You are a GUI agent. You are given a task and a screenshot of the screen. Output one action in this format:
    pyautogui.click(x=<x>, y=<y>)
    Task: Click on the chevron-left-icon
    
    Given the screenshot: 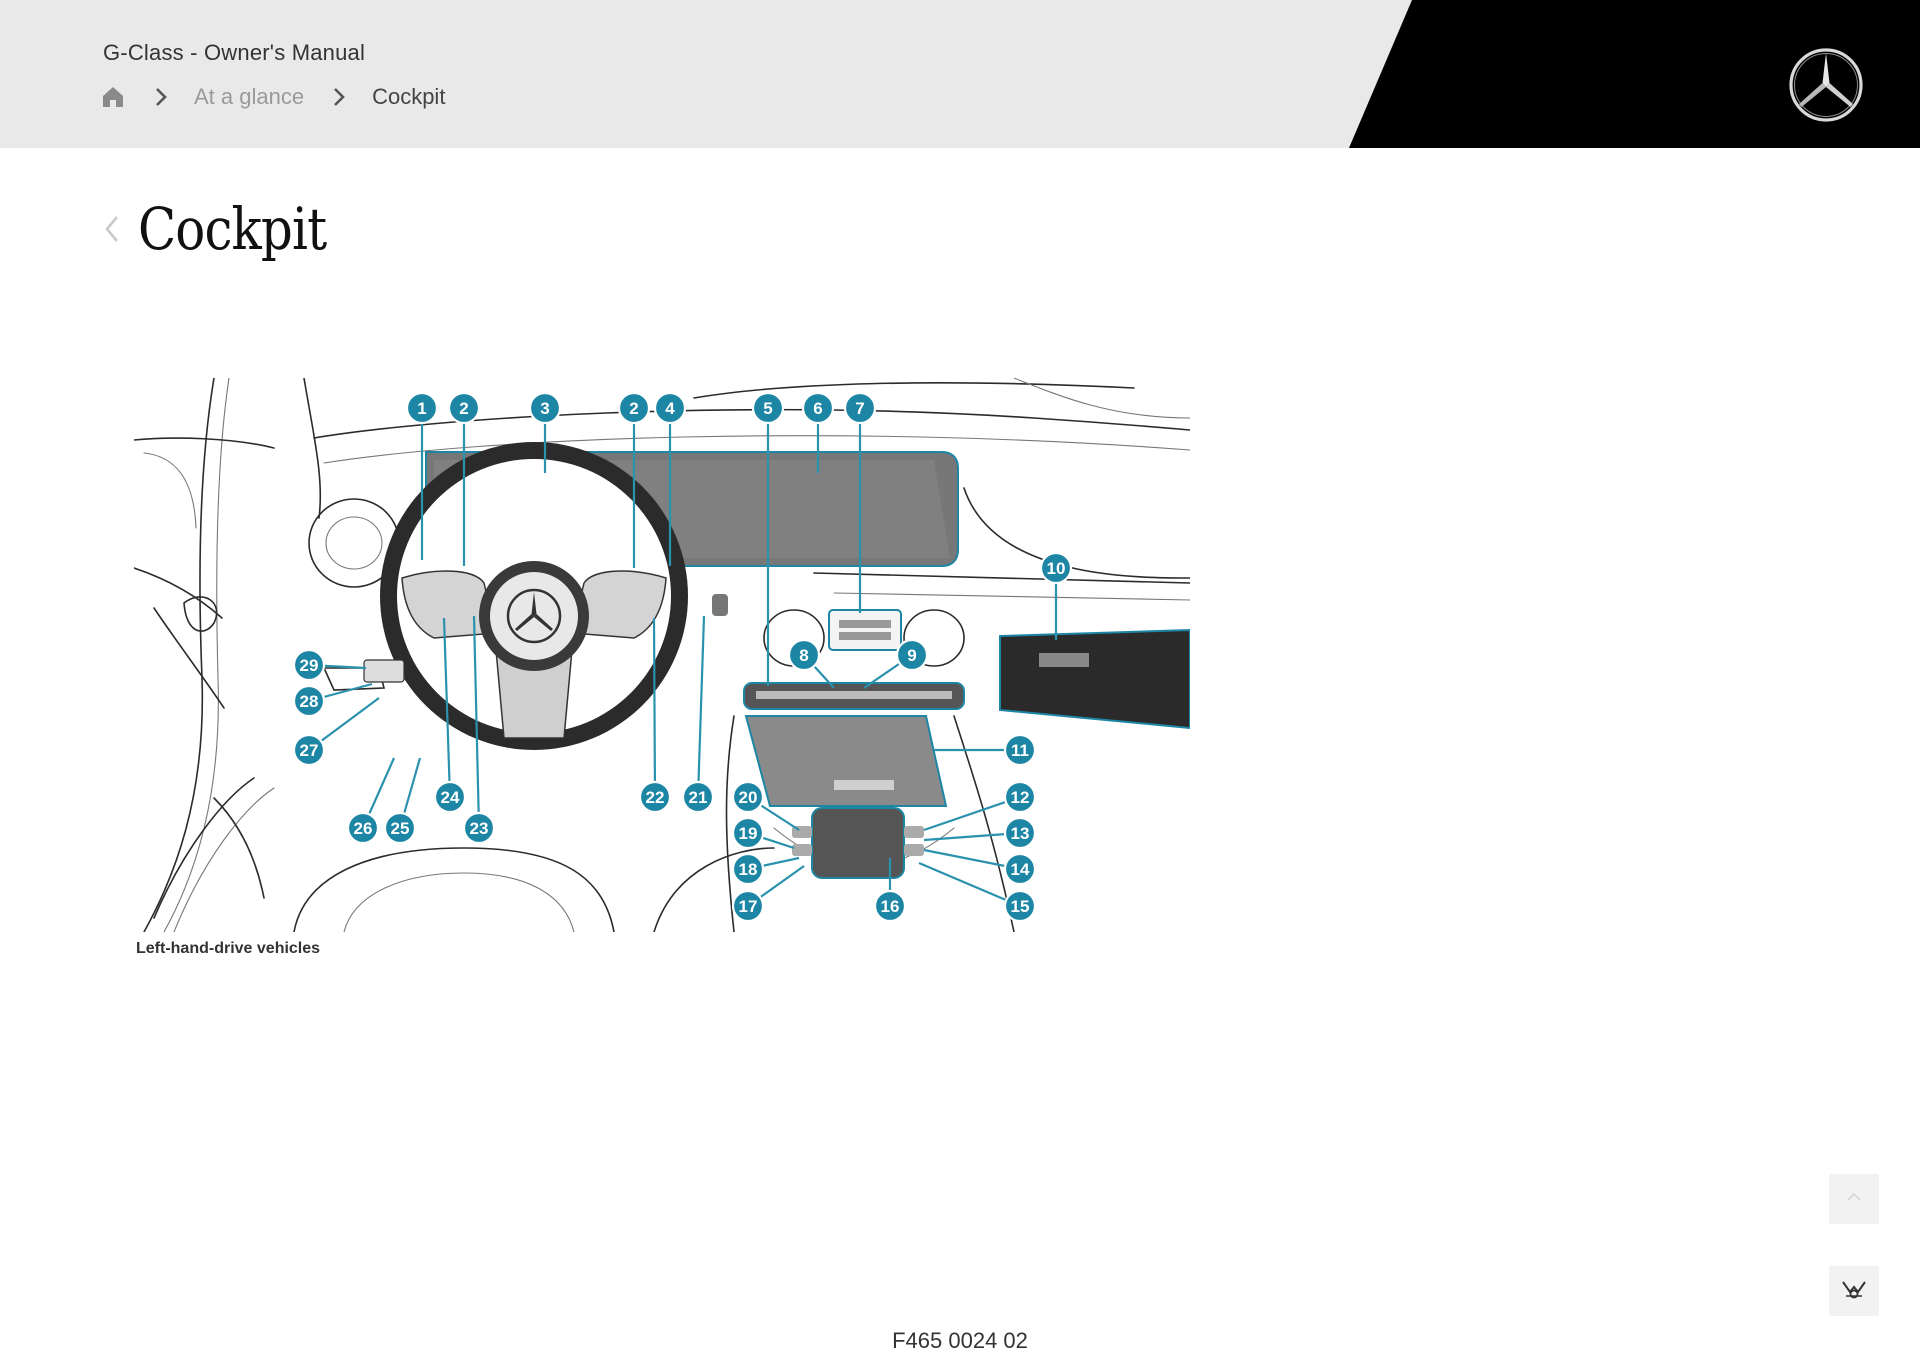 What is the action you would take?
    pyautogui.click(x=111, y=229)
    